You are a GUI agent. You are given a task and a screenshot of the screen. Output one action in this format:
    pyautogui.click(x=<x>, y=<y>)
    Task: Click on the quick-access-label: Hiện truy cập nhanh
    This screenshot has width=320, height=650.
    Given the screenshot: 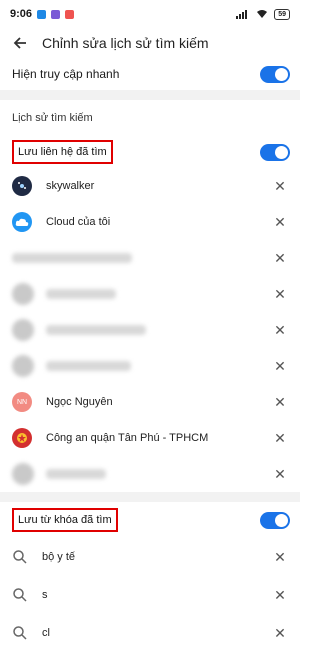 What is the action you would take?
    pyautogui.click(x=66, y=74)
    